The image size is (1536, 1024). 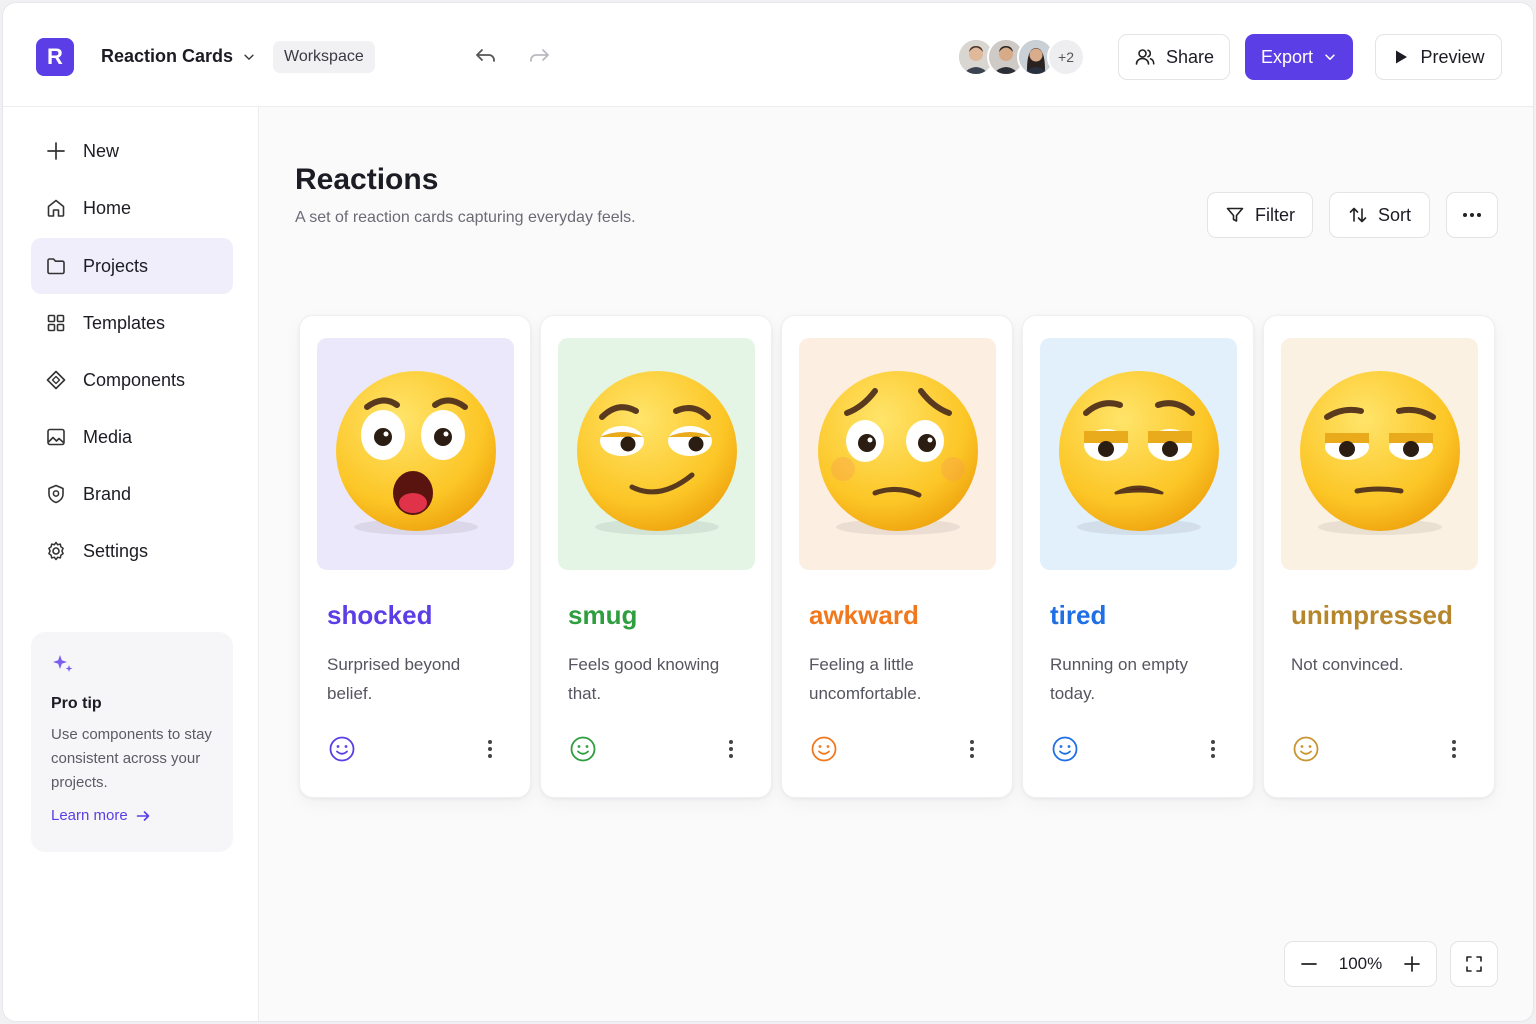 I want to click on sidebar-item-brand: Brand, so click(x=132, y=494).